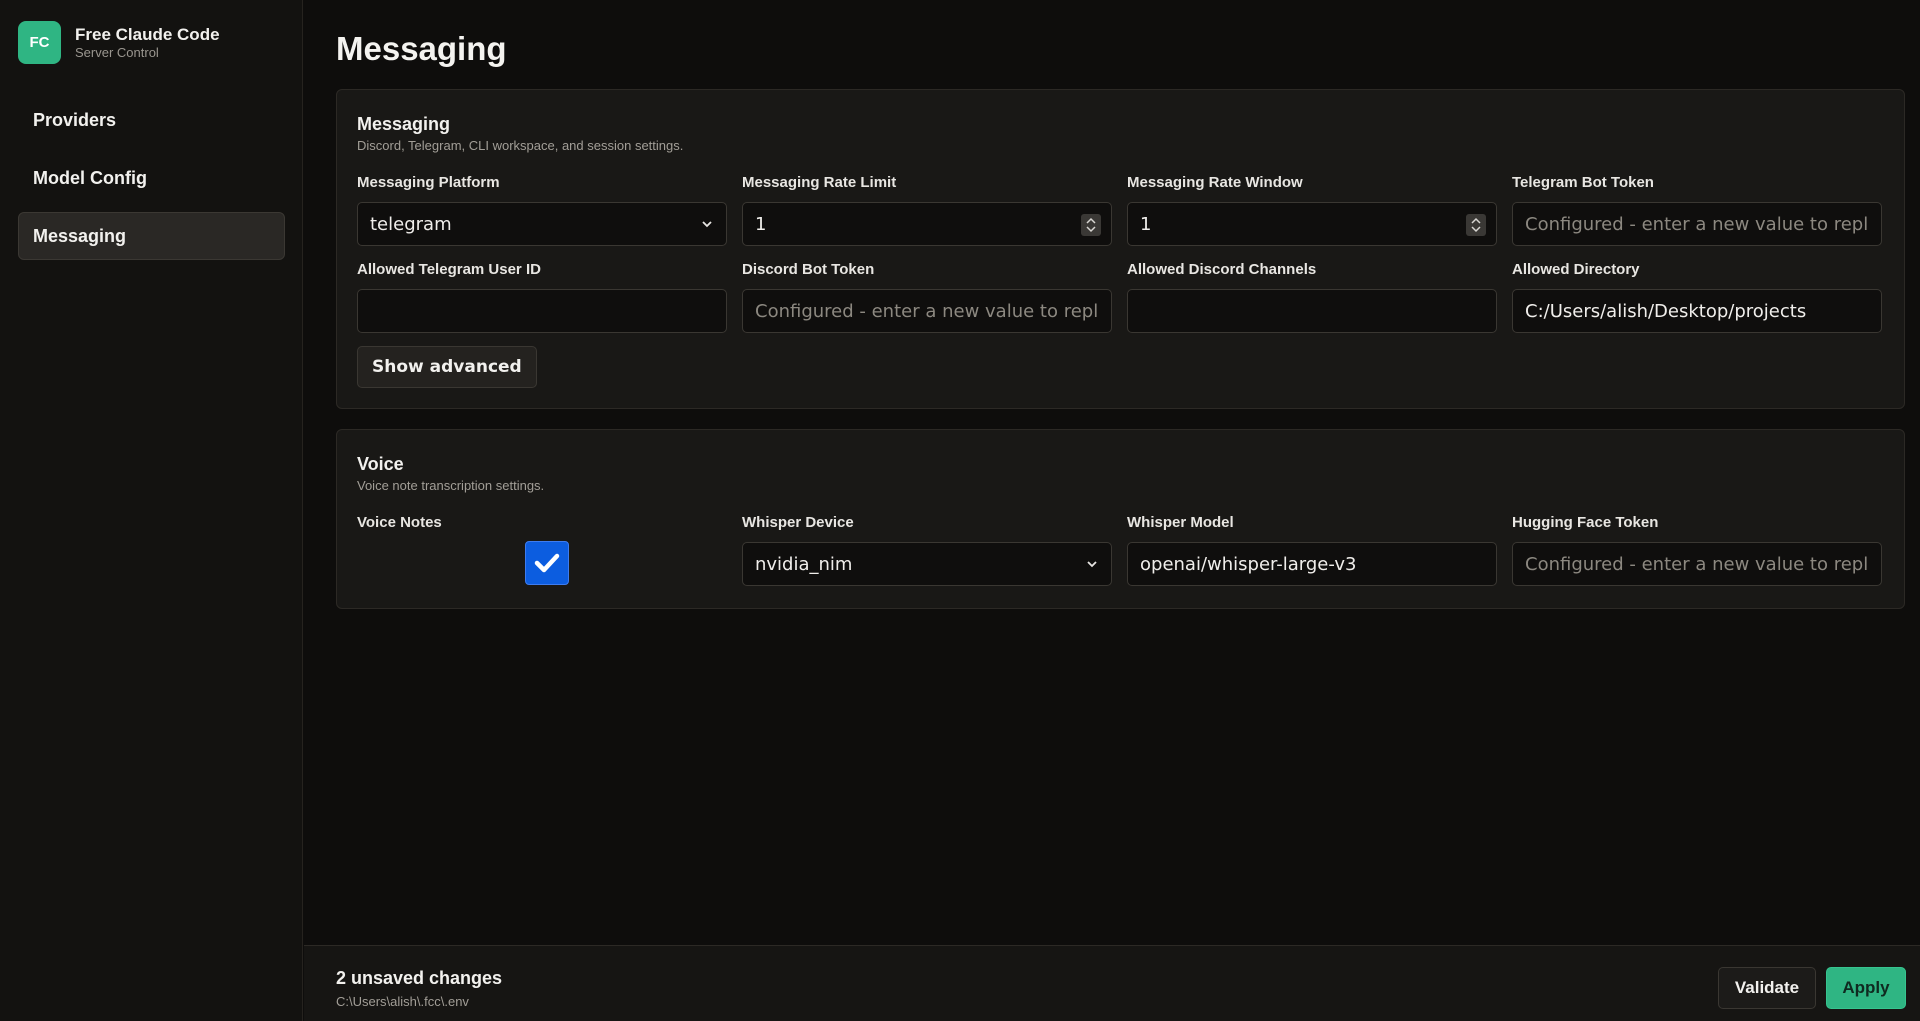 The image size is (1920, 1021). Describe the element at coordinates (761, 224) in the screenshot. I see `messaging-rate-limit-value: 1` at that location.